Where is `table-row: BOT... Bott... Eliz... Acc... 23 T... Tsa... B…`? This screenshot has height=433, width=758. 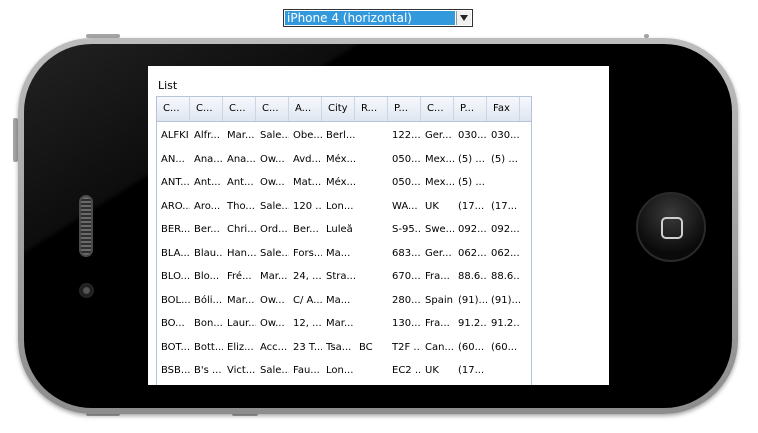 table-row: BOT... Bott... Eliz... Acc... 23 T... Tsa... B… is located at coordinates (344, 348).